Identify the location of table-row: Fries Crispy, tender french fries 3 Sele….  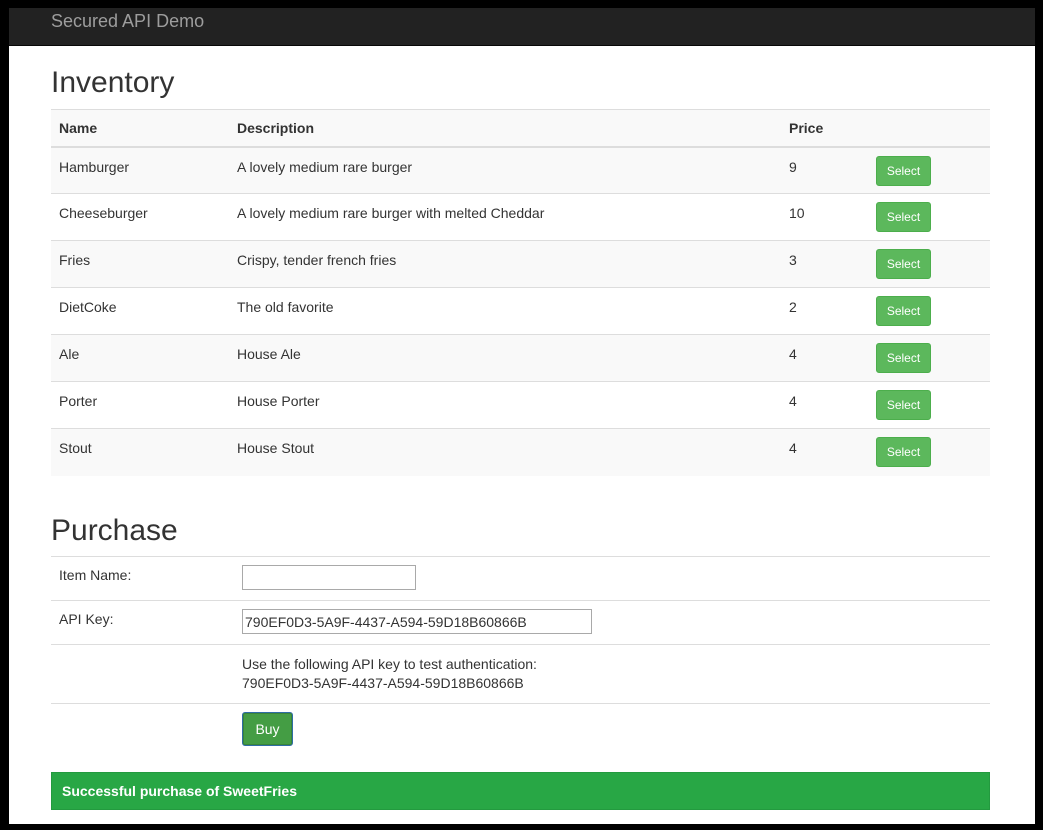
(520, 264).